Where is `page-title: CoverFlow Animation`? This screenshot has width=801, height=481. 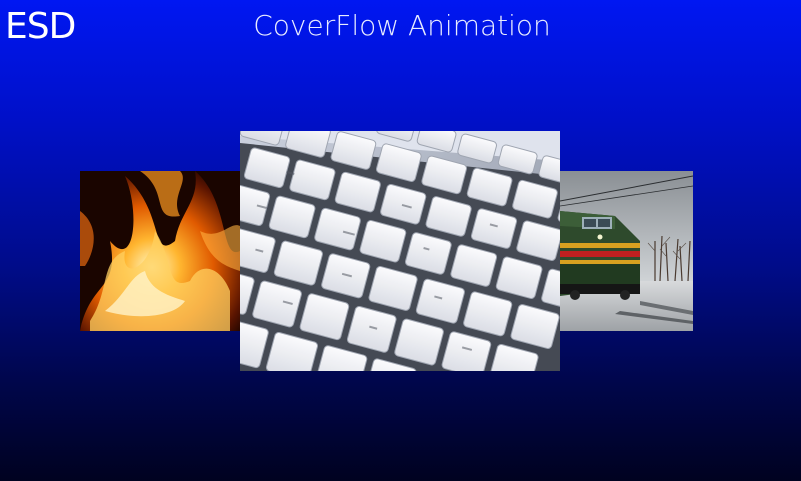 page-title: CoverFlow Animation is located at coordinates (402, 25).